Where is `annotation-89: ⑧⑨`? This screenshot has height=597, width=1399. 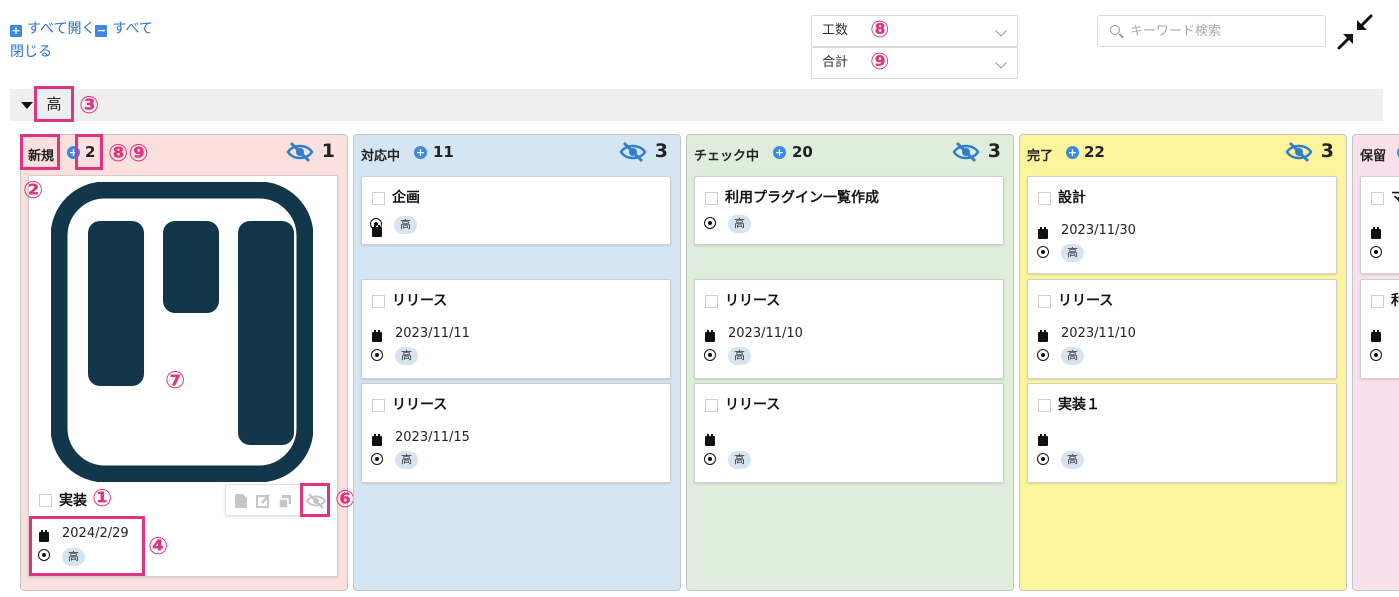
annotation-89: ⑧⑨ is located at coordinates (128, 153).